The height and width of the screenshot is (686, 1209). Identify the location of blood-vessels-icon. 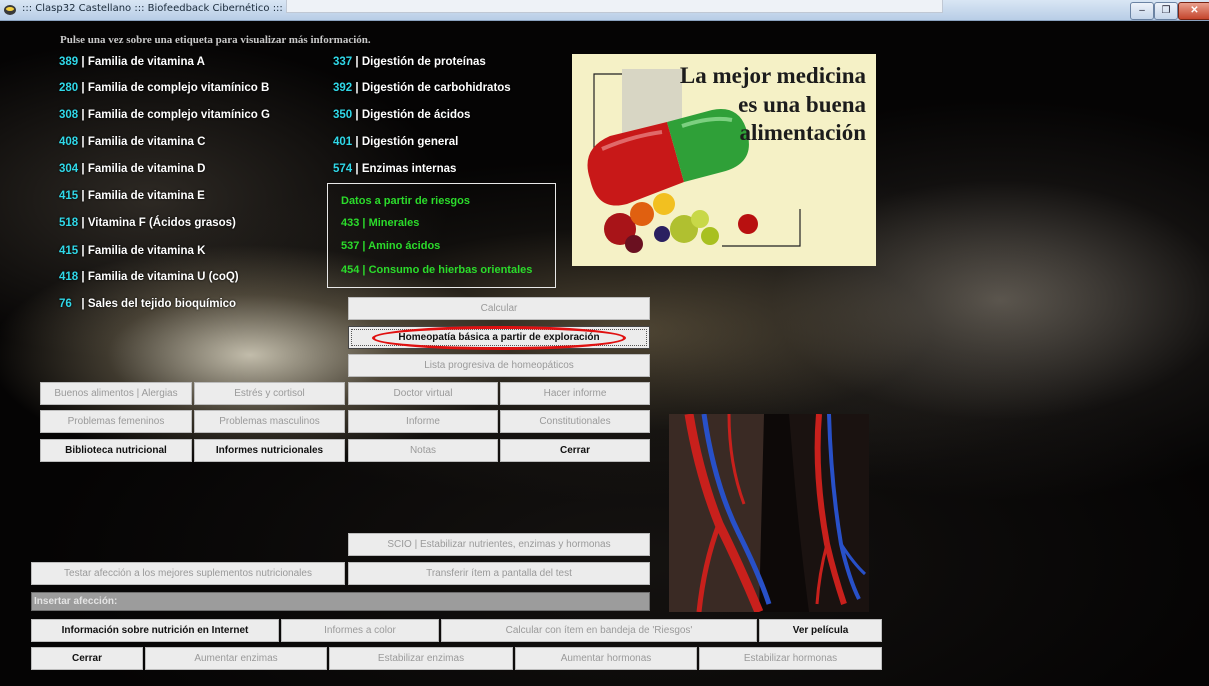
(769, 513).